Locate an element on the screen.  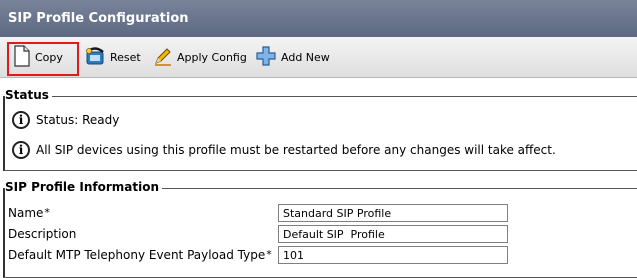
name-field-row: Name* Standard SIP Profile is located at coordinates (322, 213).